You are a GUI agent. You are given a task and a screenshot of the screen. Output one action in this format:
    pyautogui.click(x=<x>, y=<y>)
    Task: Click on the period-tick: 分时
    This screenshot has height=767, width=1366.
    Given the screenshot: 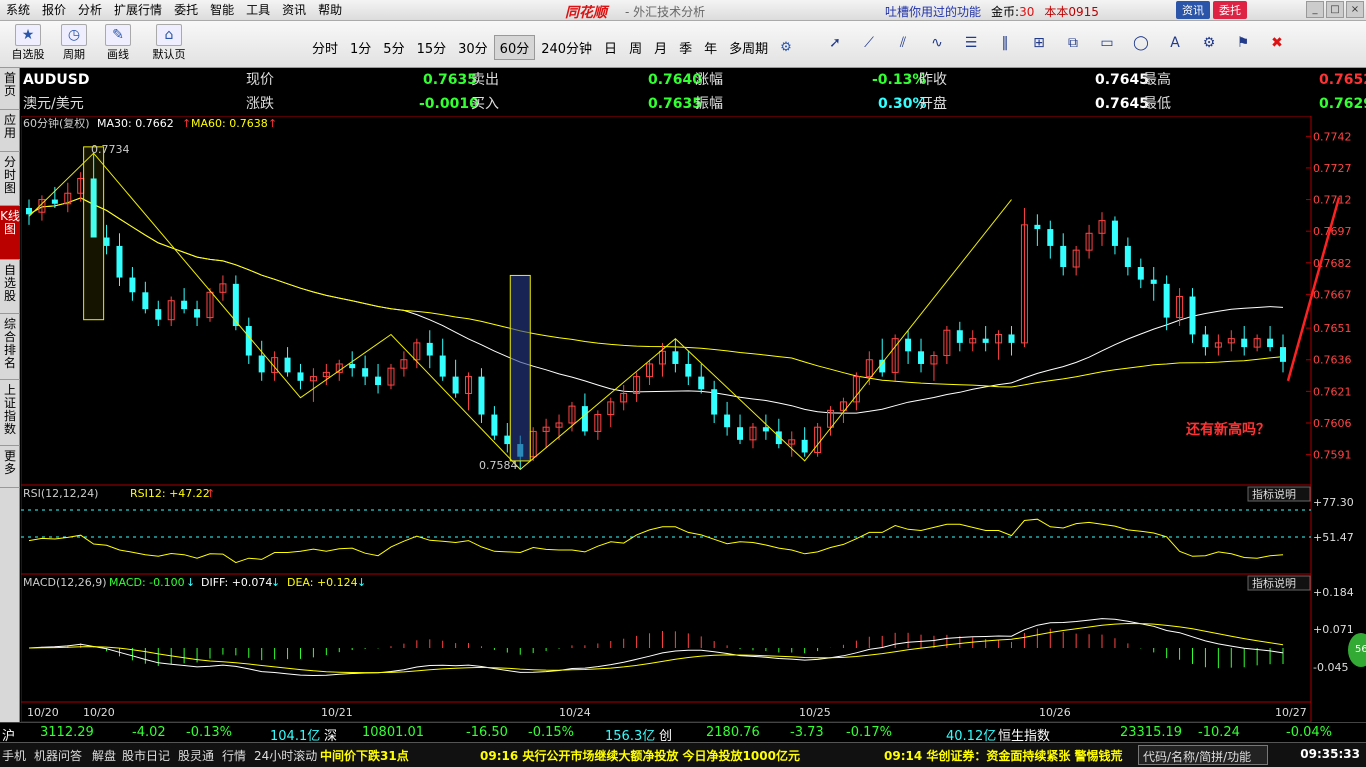 What is the action you would take?
    pyautogui.click(x=325, y=47)
    